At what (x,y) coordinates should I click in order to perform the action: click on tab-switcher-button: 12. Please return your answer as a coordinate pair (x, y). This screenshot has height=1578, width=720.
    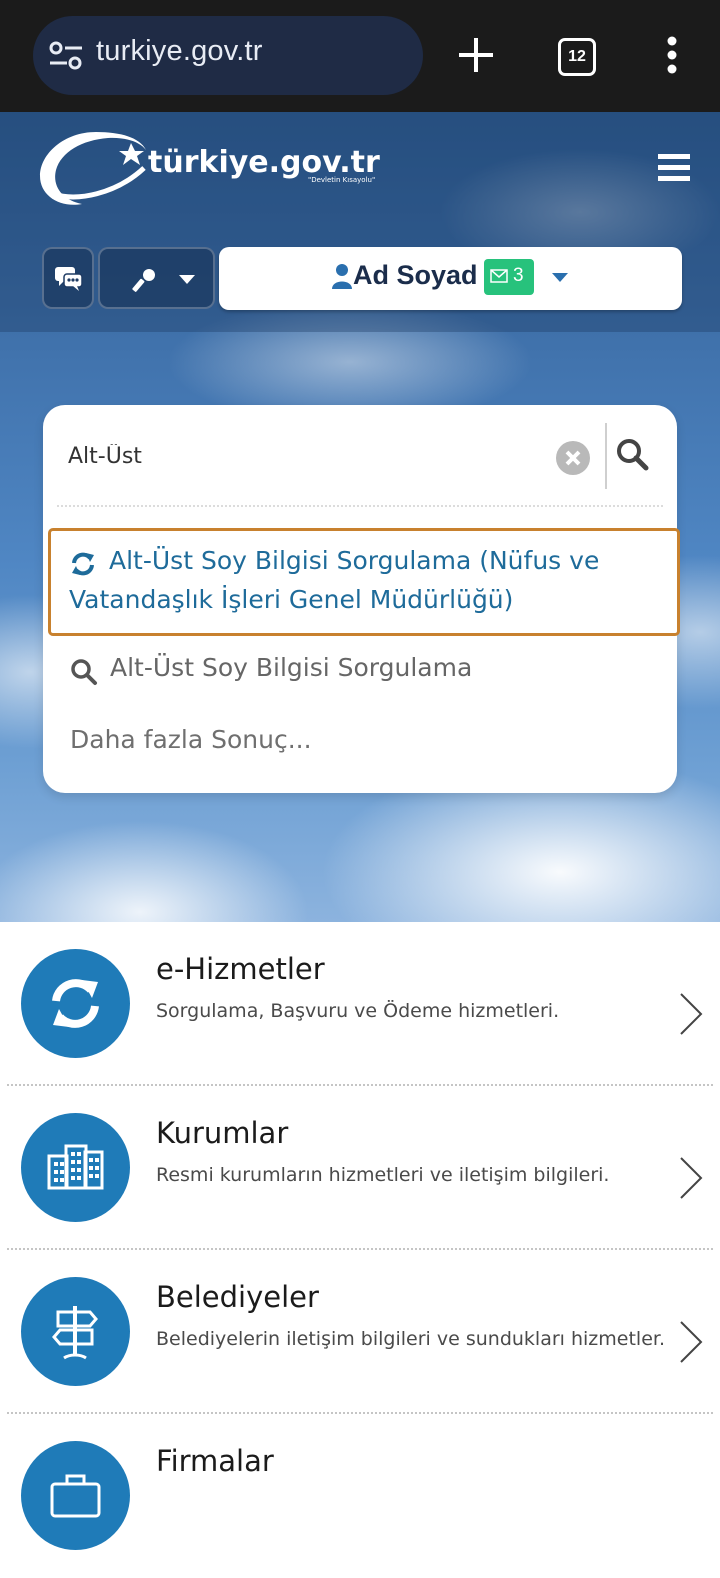
    Looking at the image, I should click on (577, 57).